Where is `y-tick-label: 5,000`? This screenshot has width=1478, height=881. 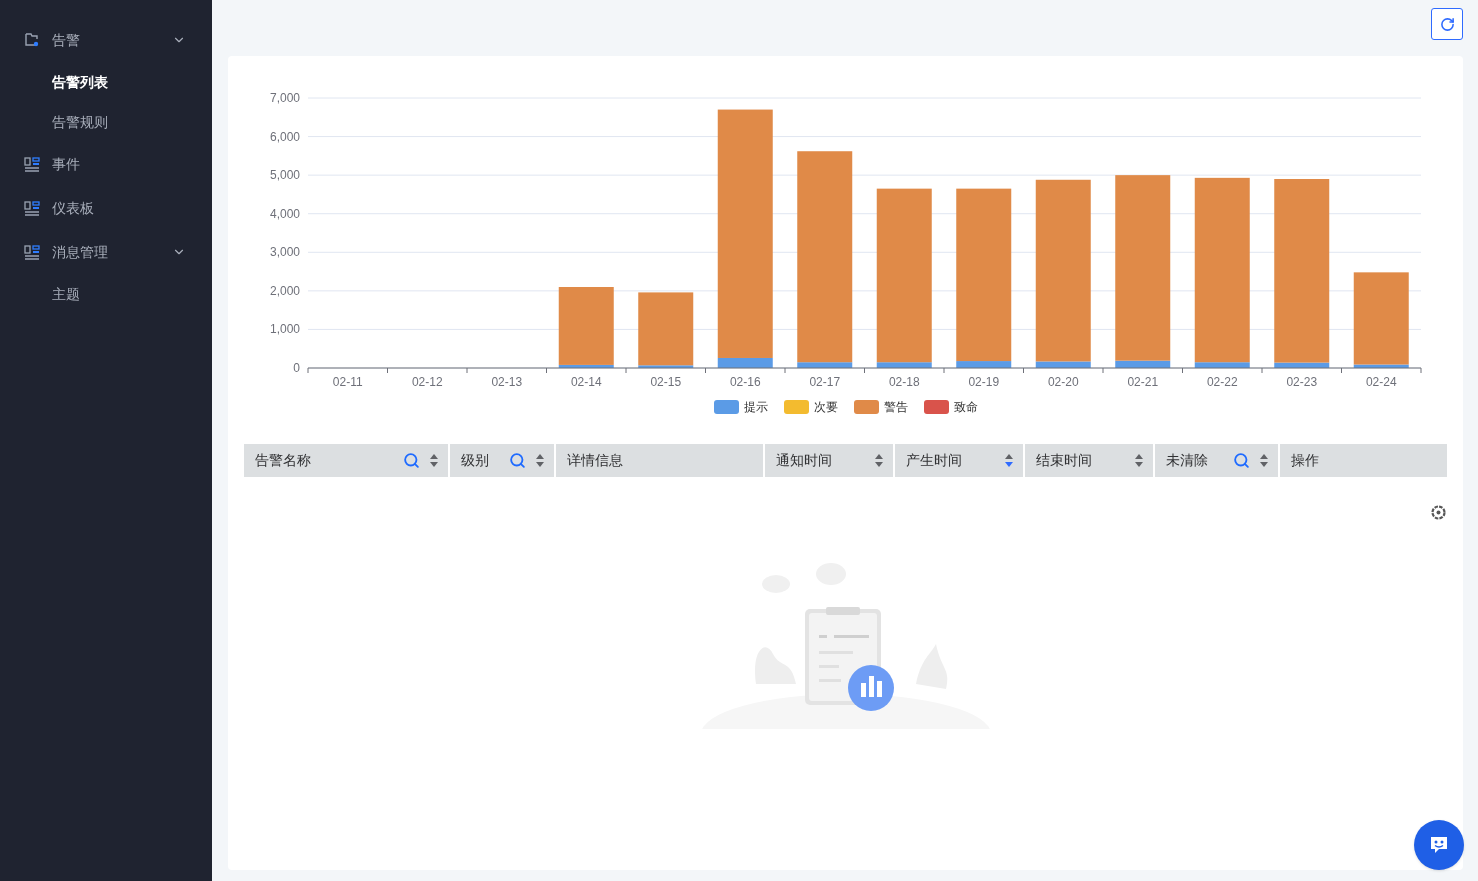 y-tick-label: 5,000 is located at coordinates (284, 175).